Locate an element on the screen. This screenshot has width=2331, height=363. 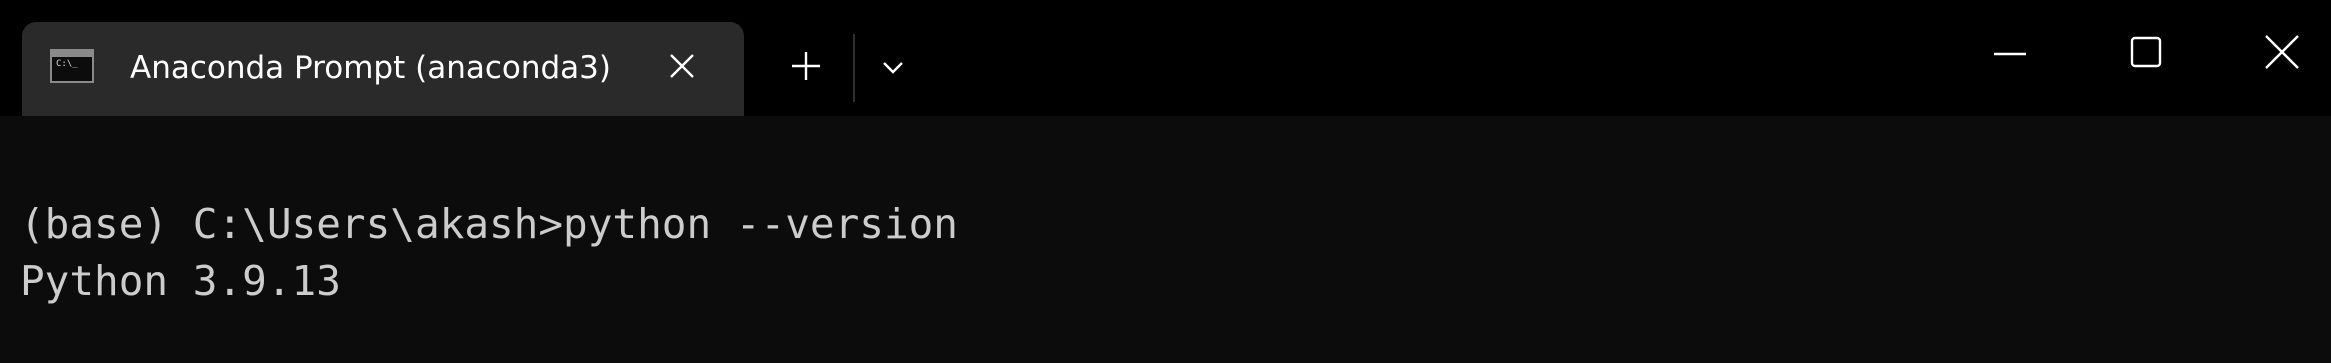
plus-icon is located at coordinates (806, 66).